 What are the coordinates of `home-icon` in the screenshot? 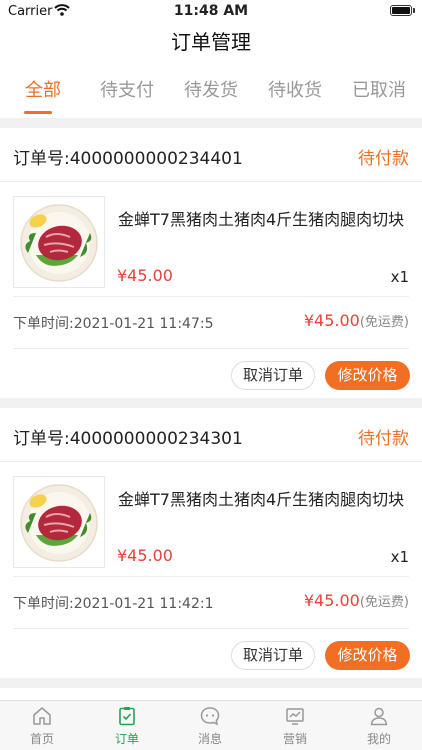 It's located at (42, 716).